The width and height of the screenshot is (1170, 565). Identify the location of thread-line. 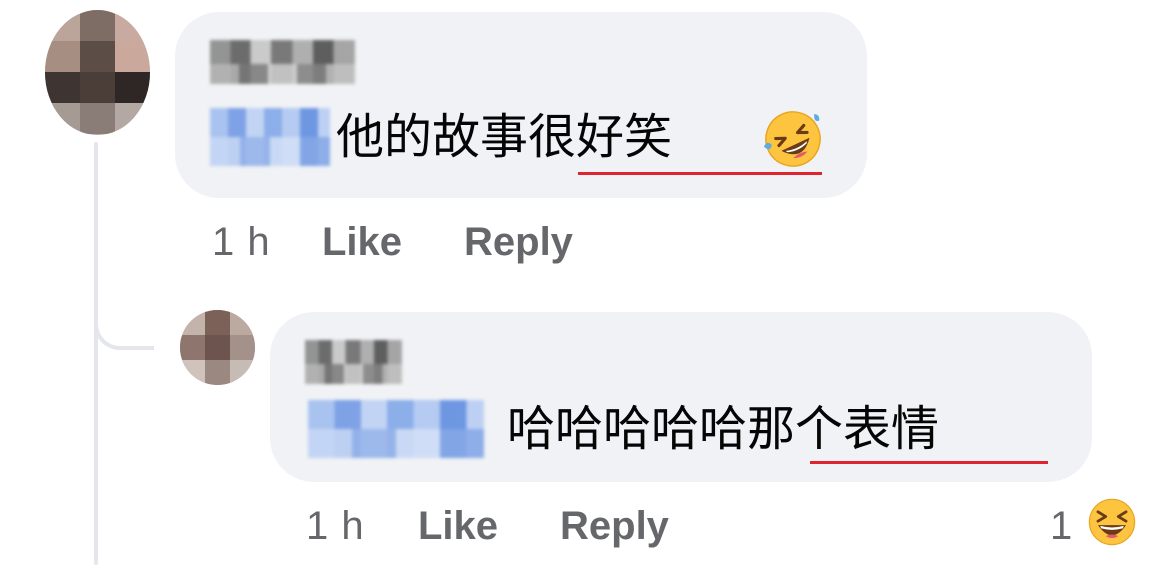
(96, 353).